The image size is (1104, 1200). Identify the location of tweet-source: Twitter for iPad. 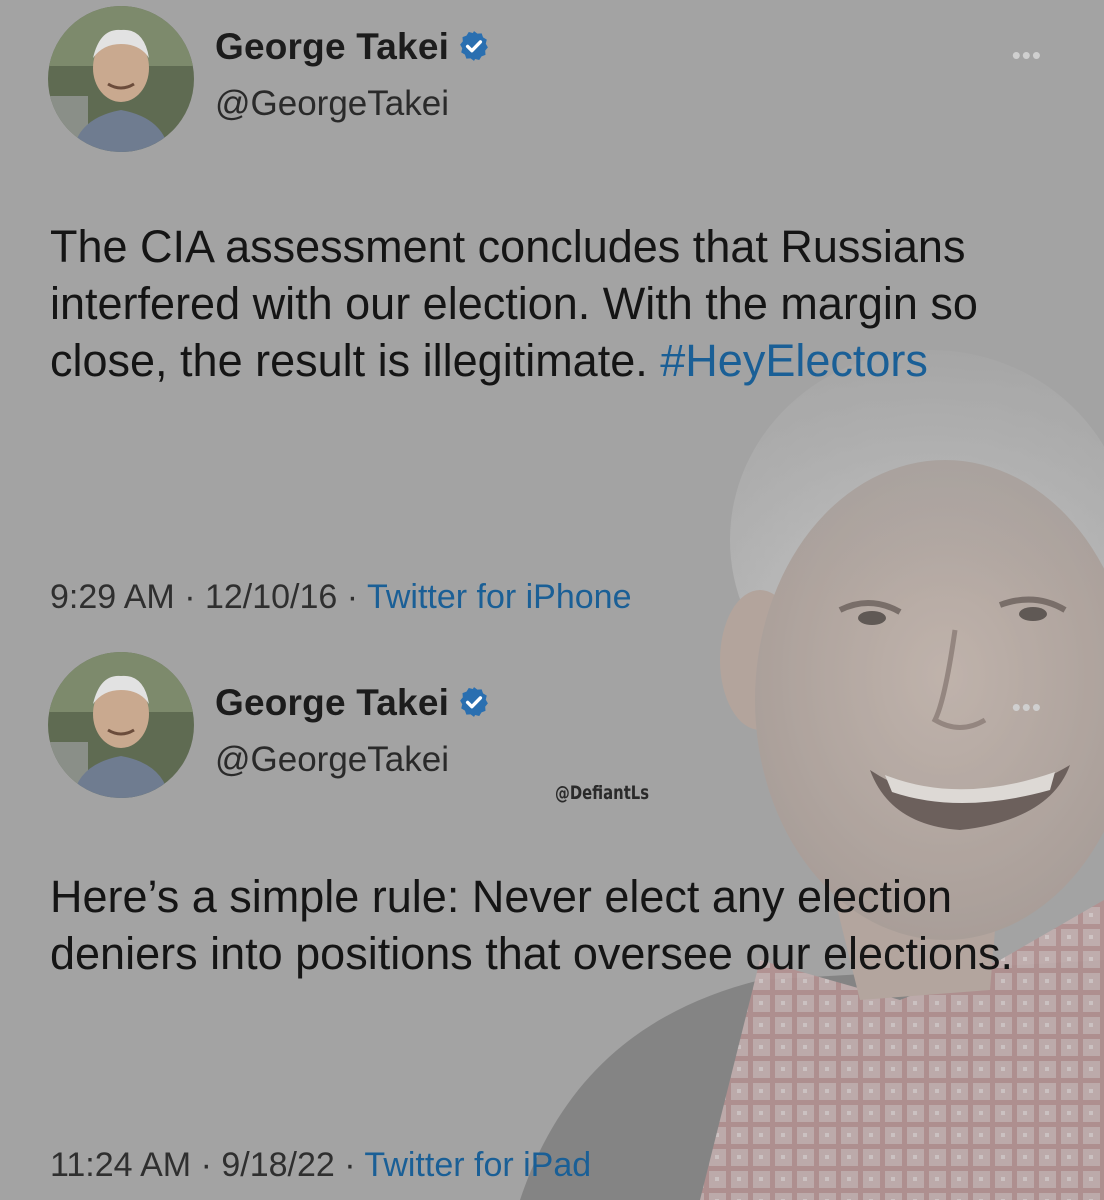
(477, 1165).